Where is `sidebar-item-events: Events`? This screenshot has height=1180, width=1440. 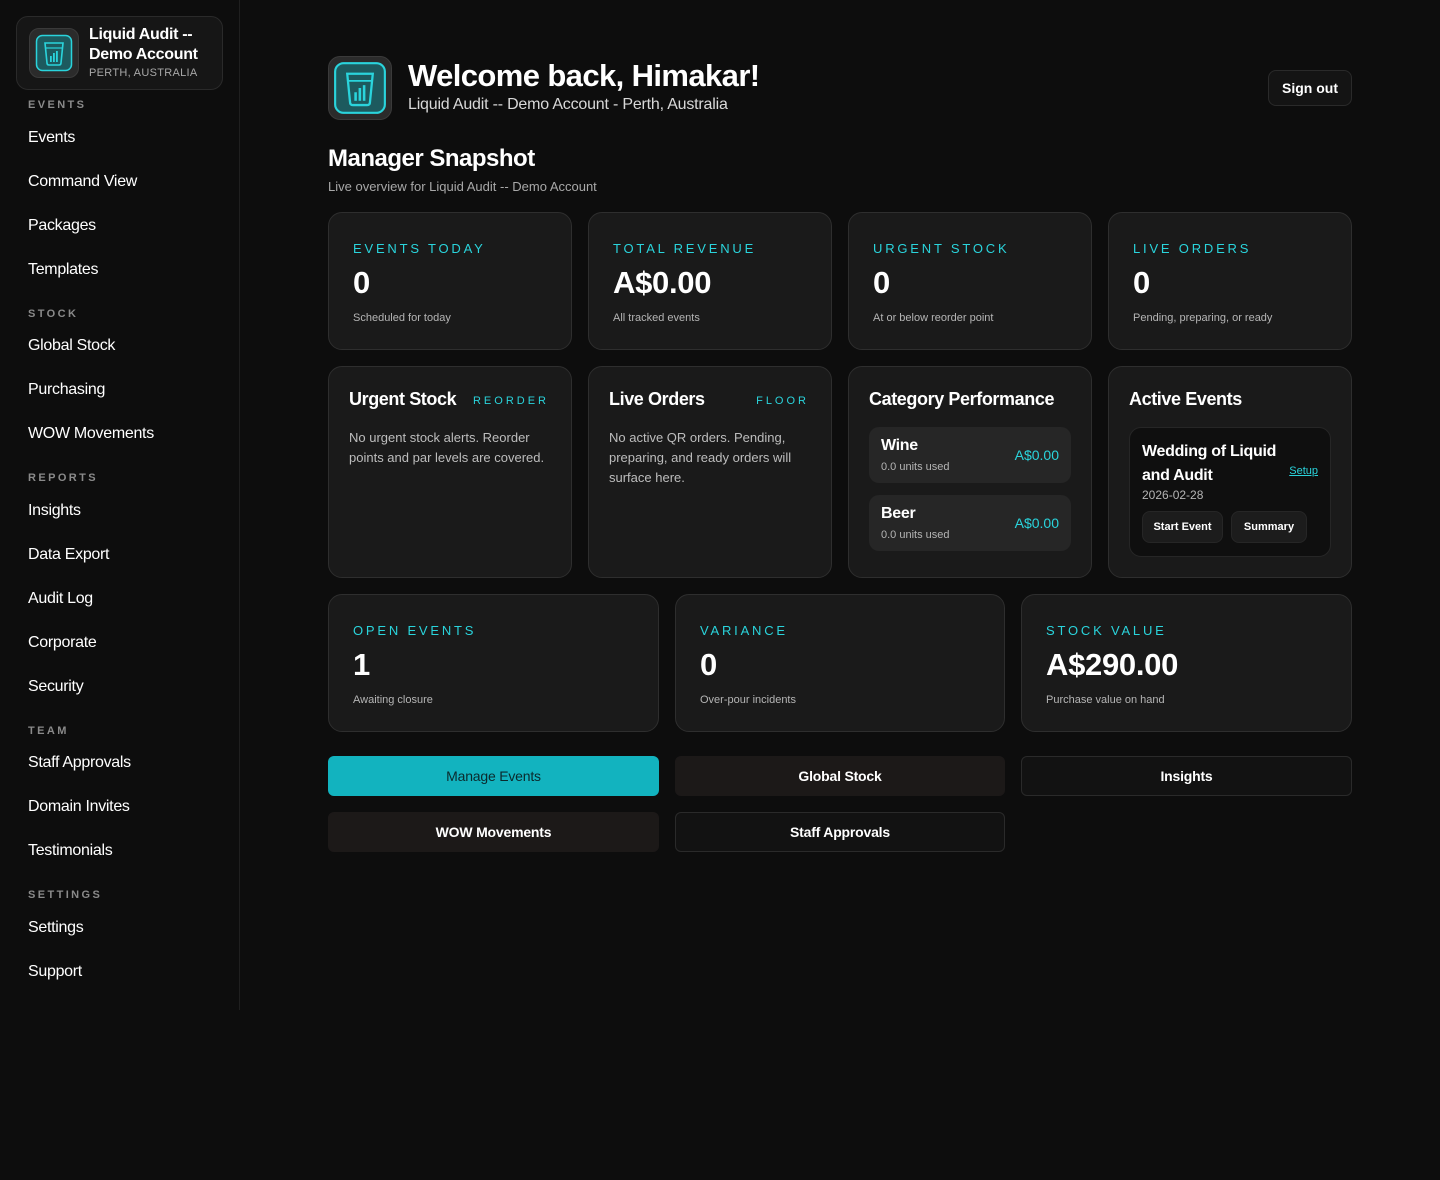 sidebar-item-events: Events is located at coordinates (51, 138).